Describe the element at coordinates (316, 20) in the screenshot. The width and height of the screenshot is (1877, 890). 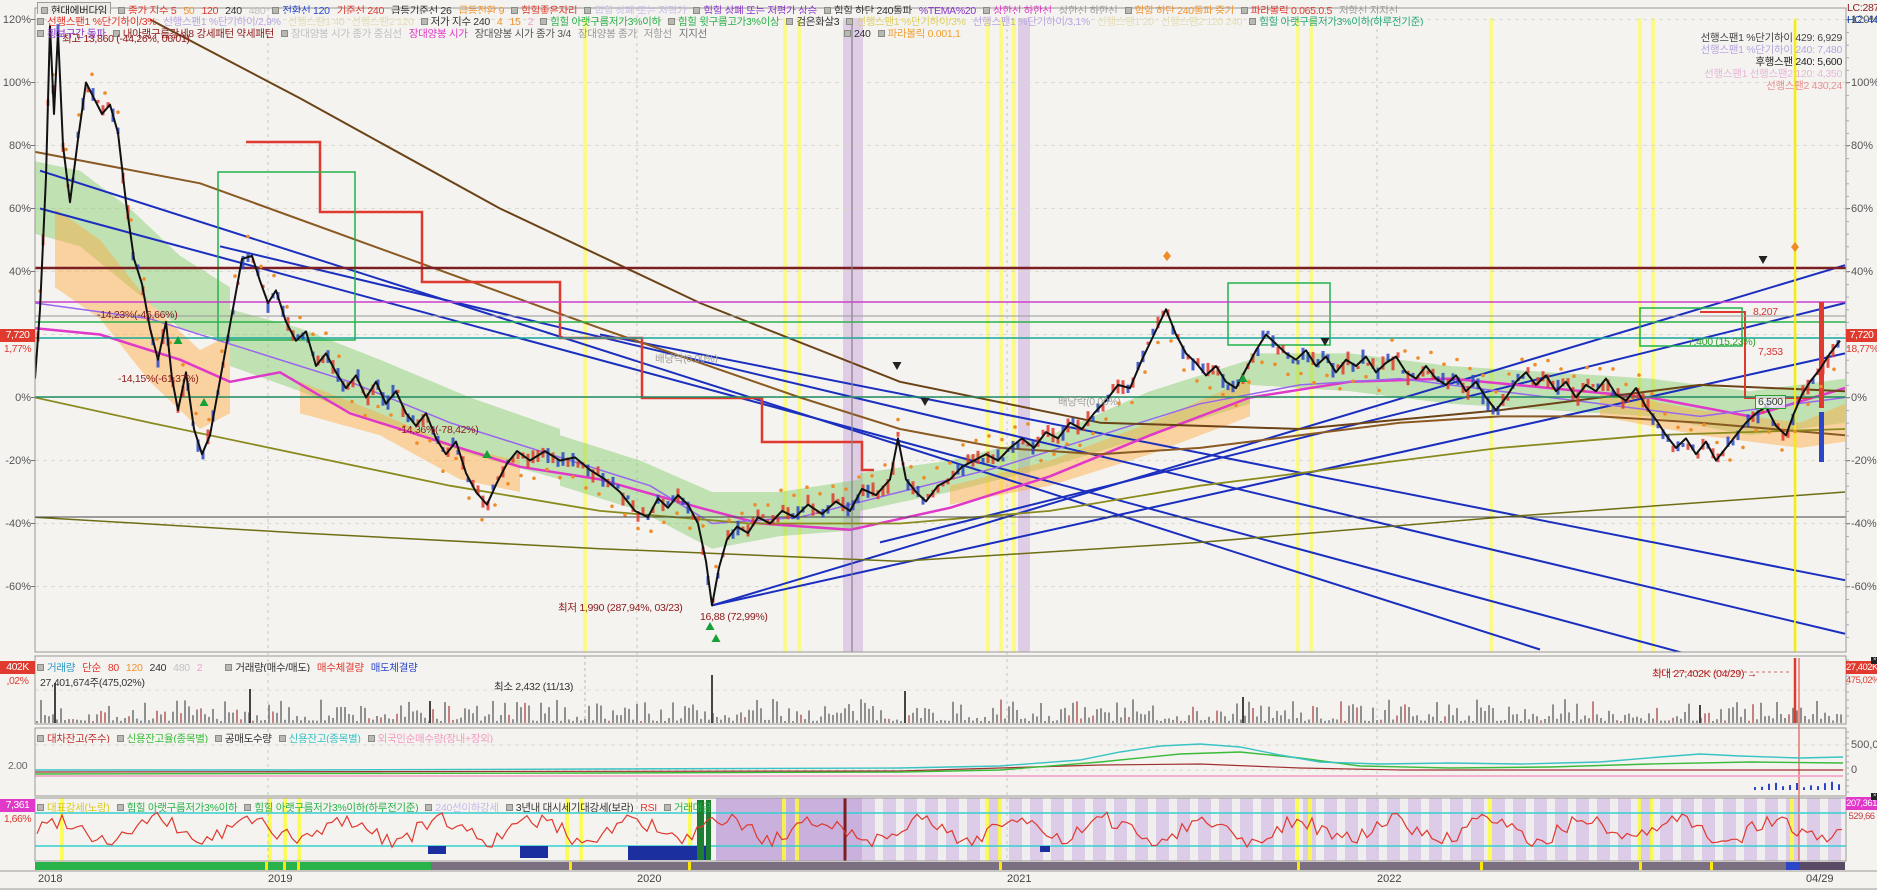
I see `toolbar-item: 선행스팬1 40` at that location.